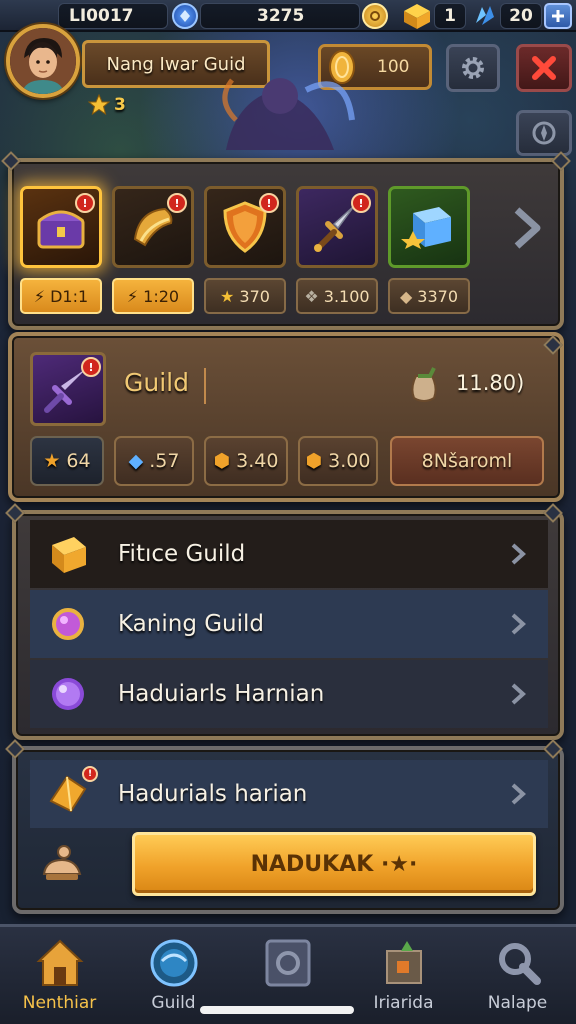  Describe the element at coordinates (185, 16) in the screenshot. I see `blue-gem-icon` at that location.